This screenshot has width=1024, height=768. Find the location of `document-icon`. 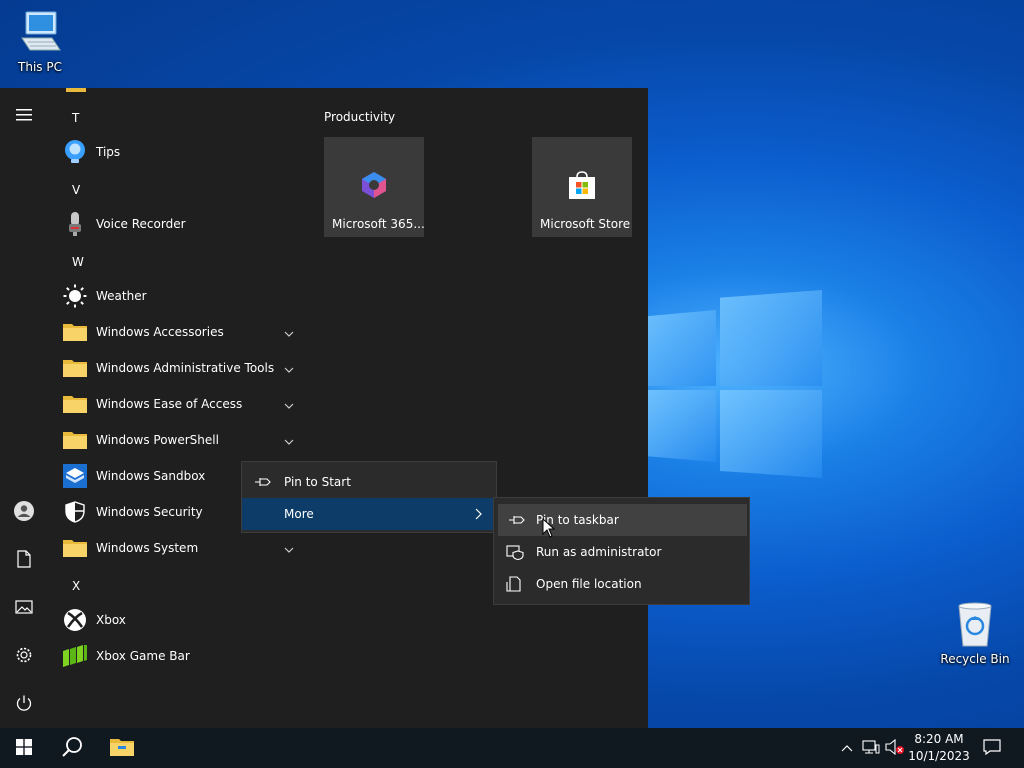

document-icon is located at coordinates (24, 560).